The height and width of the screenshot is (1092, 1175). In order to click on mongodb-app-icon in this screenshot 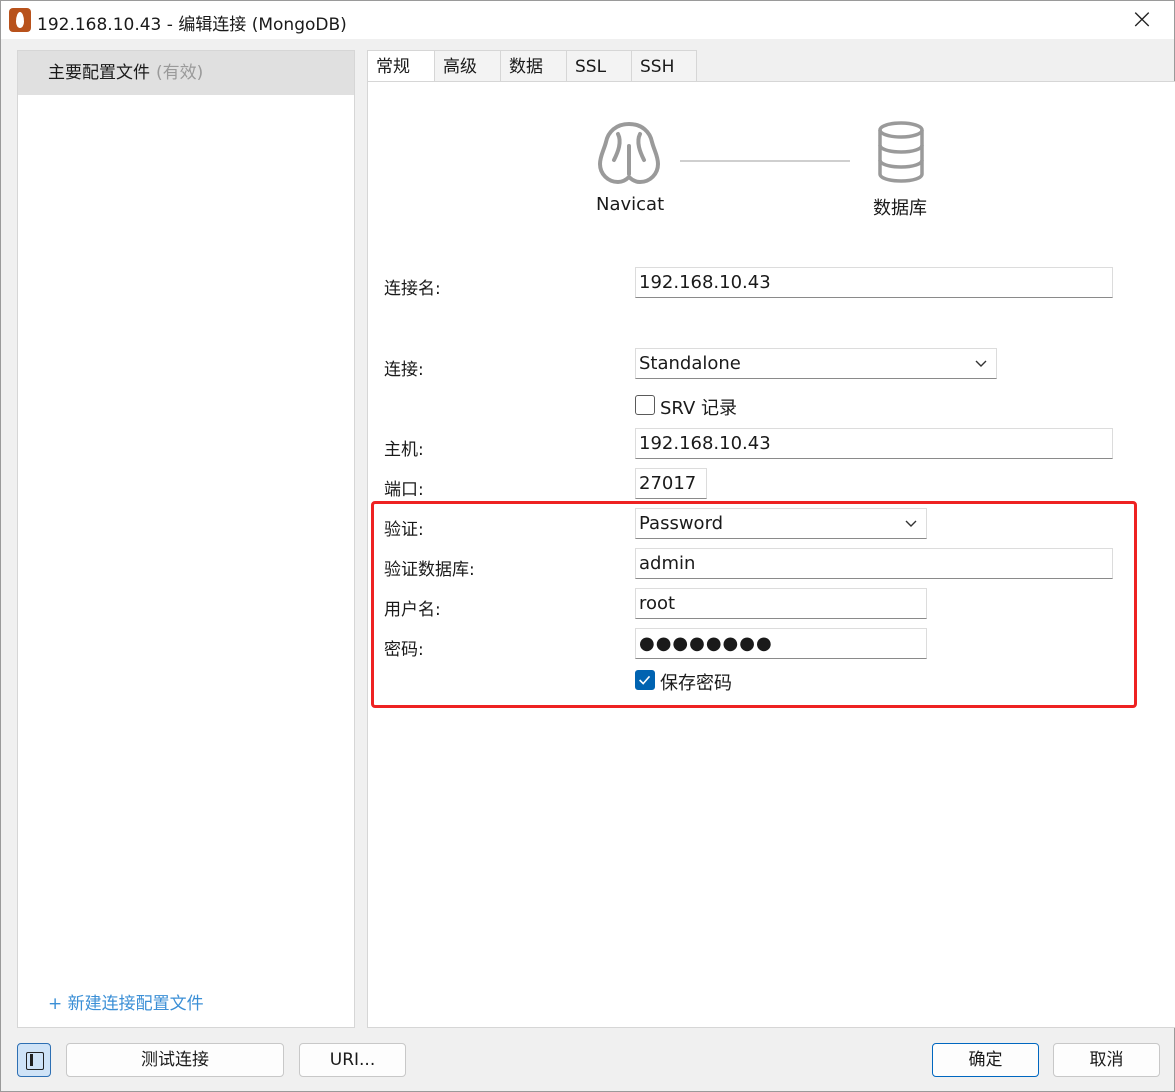, I will do `click(20, 20)`.